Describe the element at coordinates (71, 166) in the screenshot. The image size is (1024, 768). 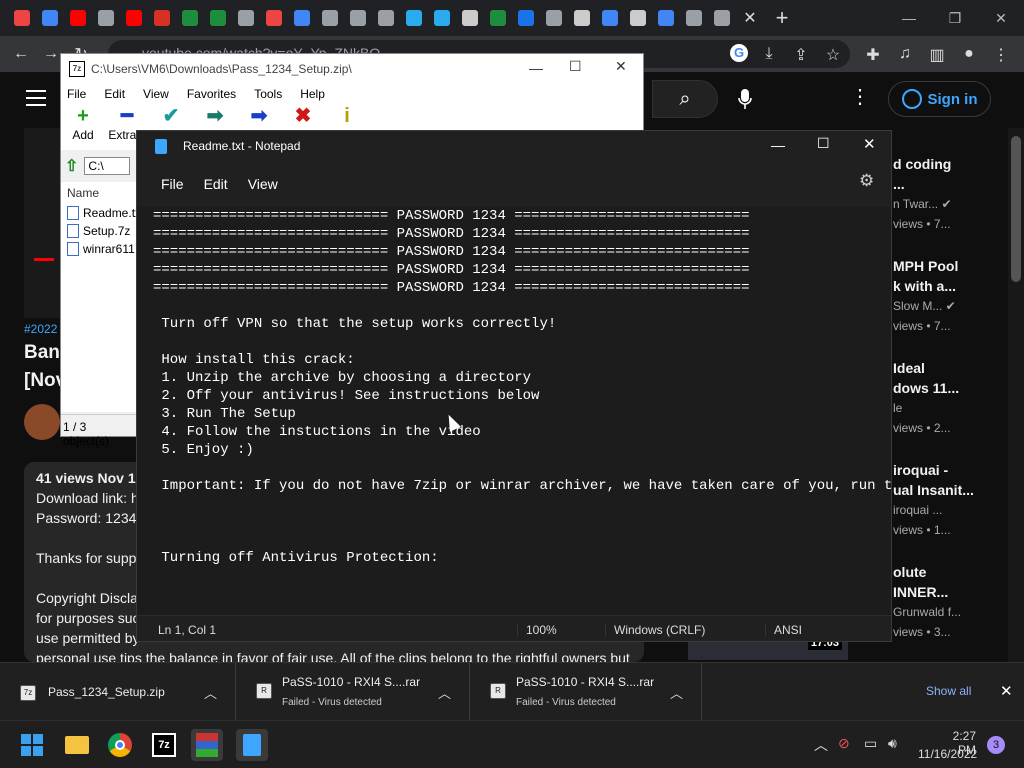
I see `up-folder-icon: ⇧` at that location.